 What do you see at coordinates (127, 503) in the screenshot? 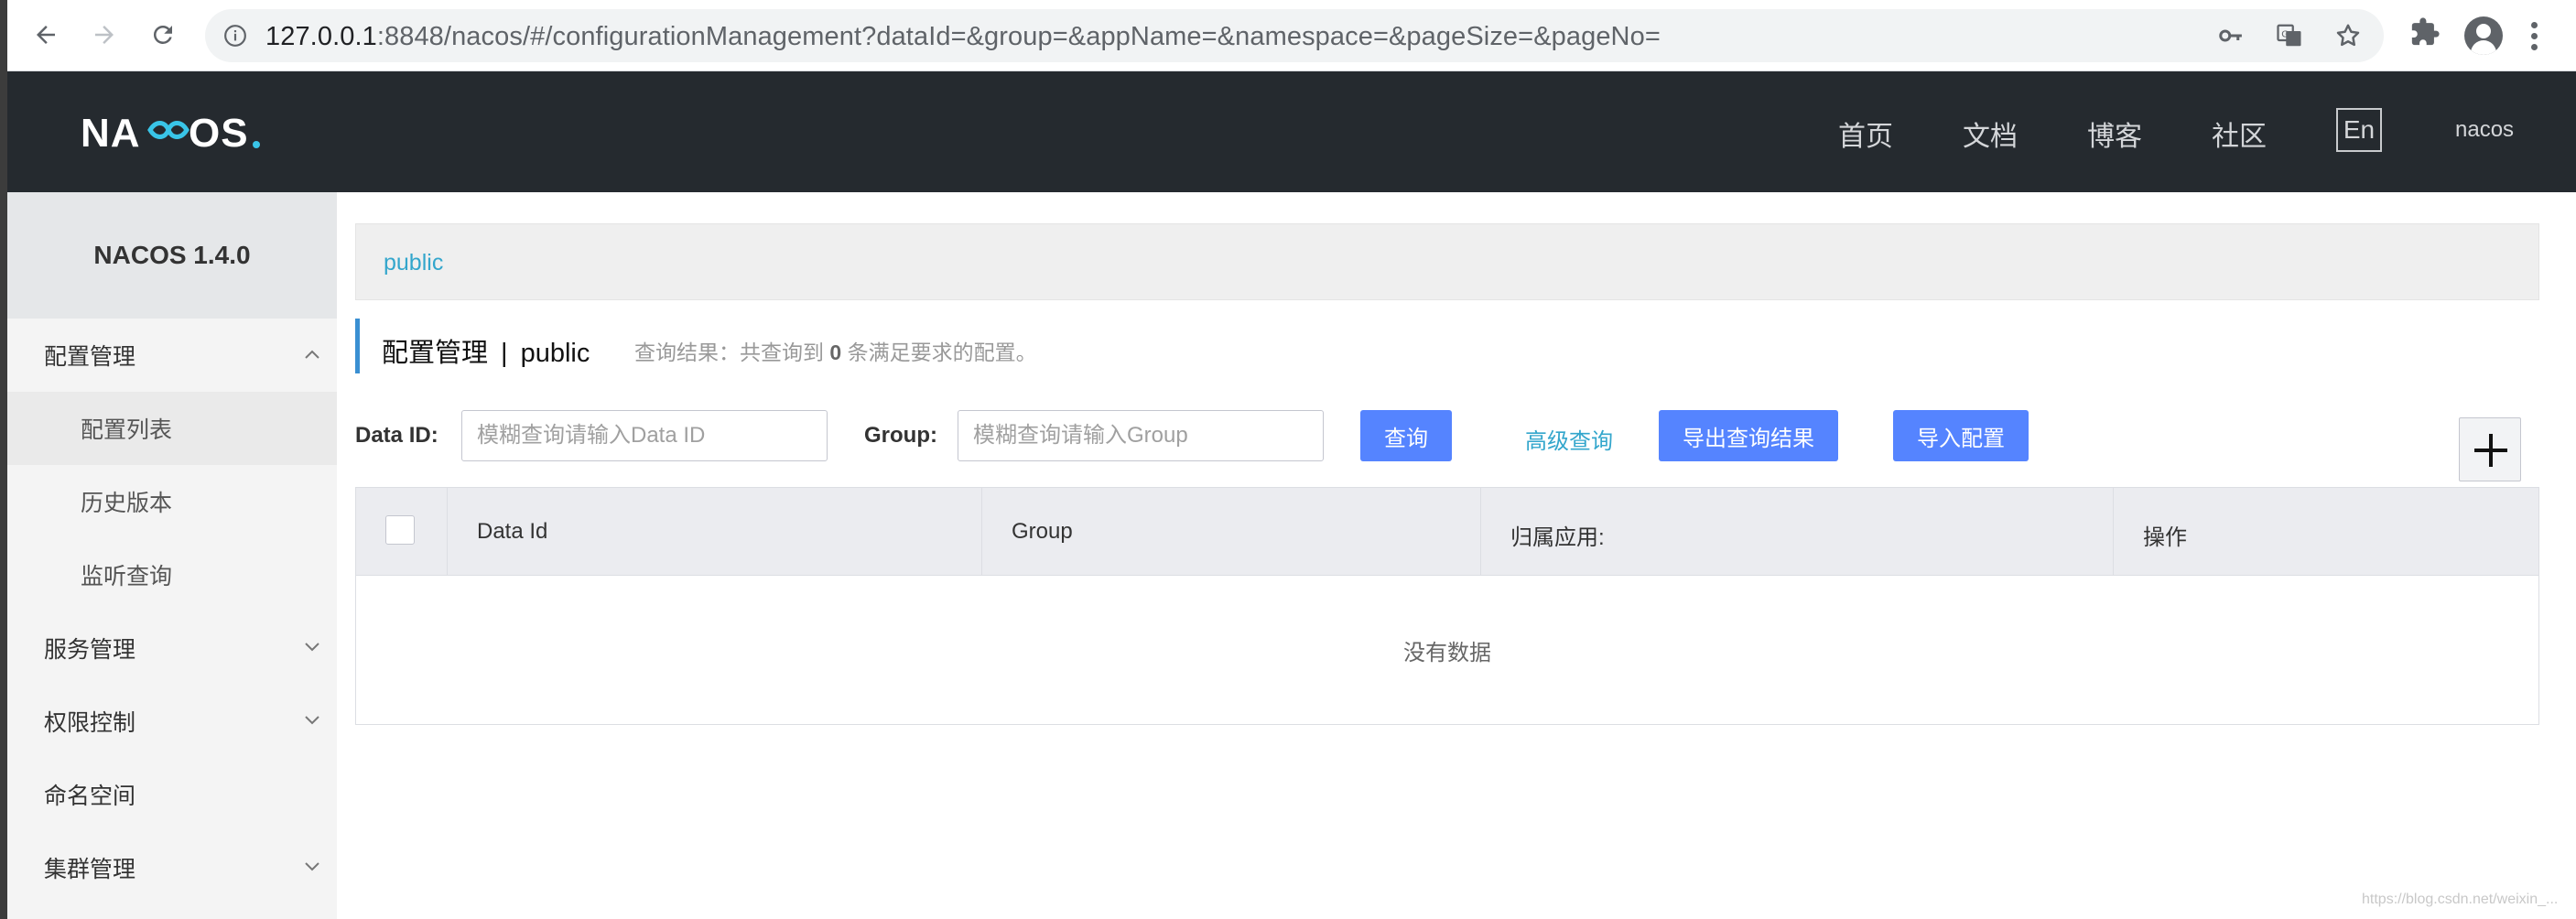
I see `sidebar-item-label: 历史版本` at bounding box center [127, 503].